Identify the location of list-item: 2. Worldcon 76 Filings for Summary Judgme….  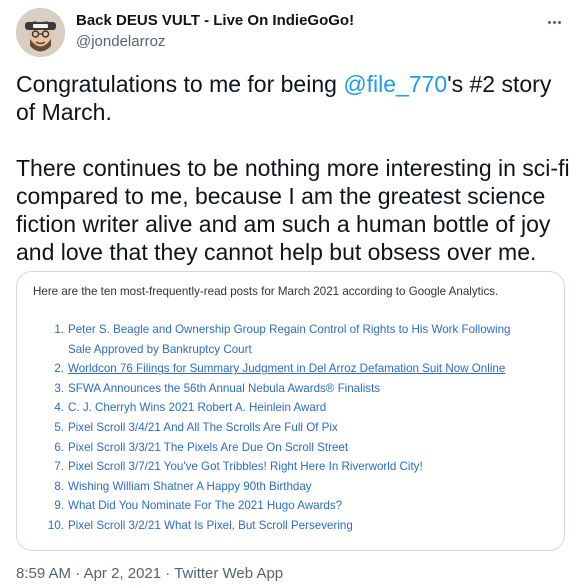
(288, 369).